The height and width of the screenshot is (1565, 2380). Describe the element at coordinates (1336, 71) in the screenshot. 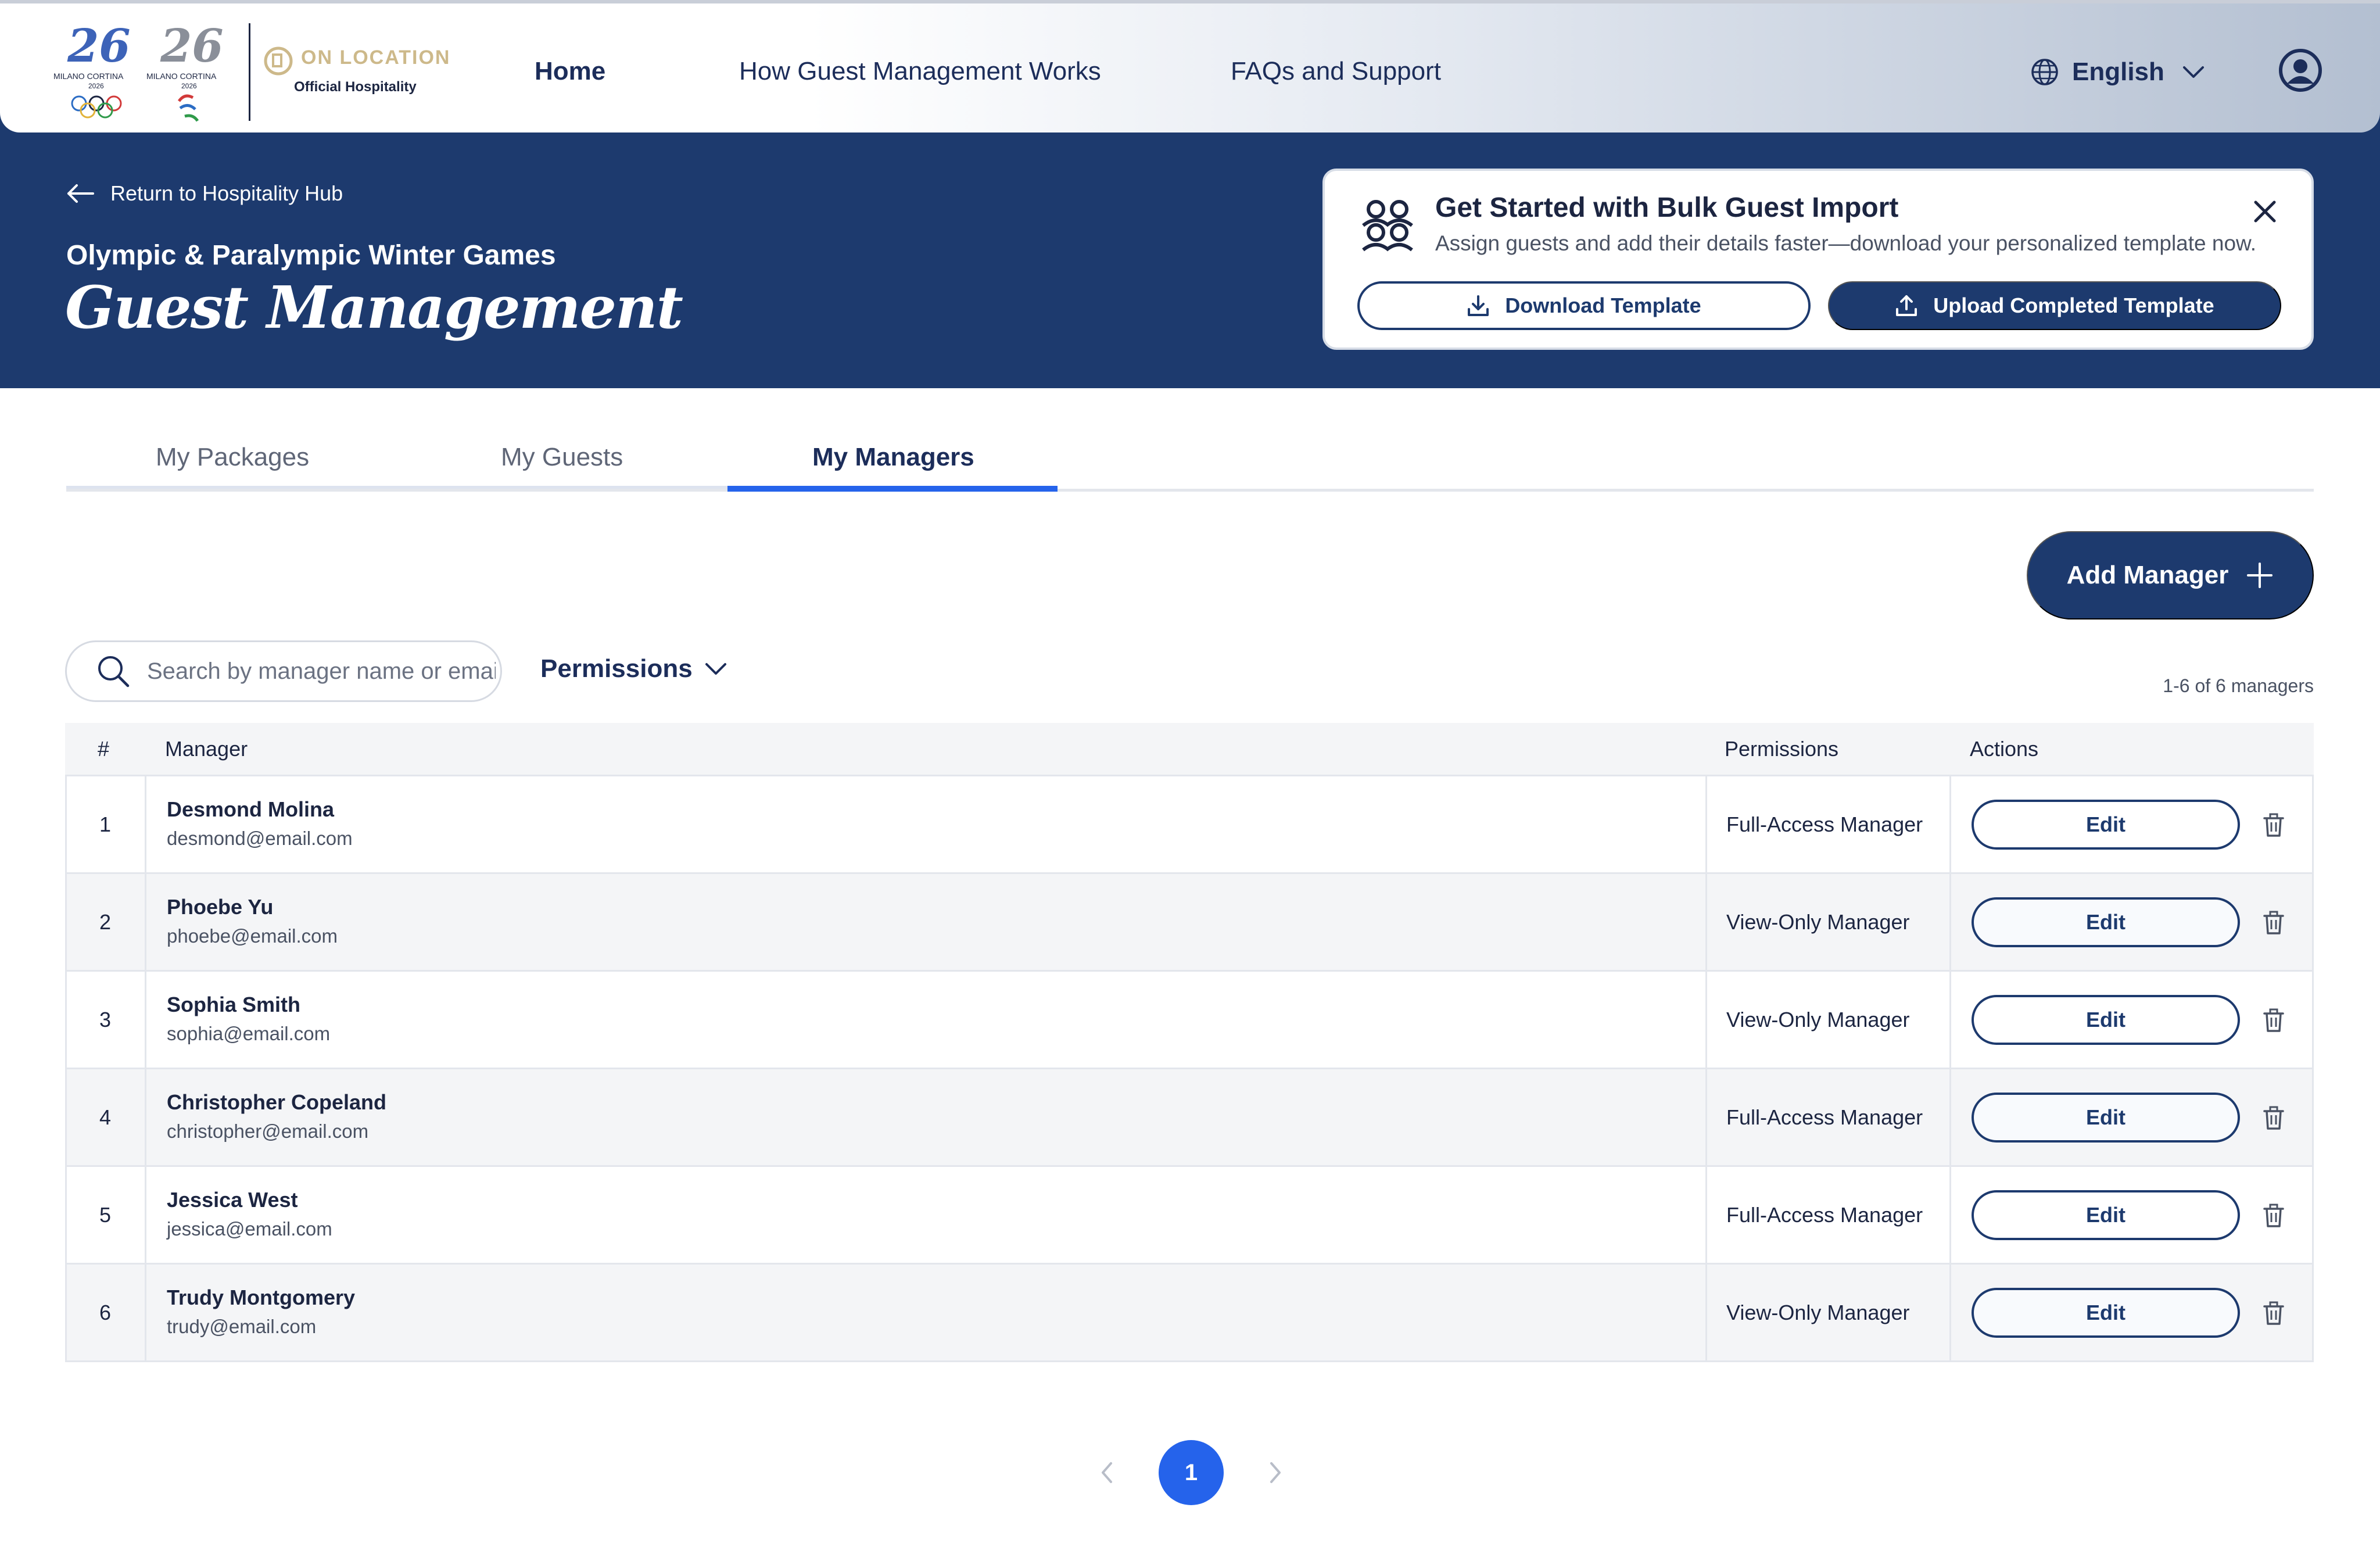

I see `nav-faqs-and-support: FAQs and Support` at that location.